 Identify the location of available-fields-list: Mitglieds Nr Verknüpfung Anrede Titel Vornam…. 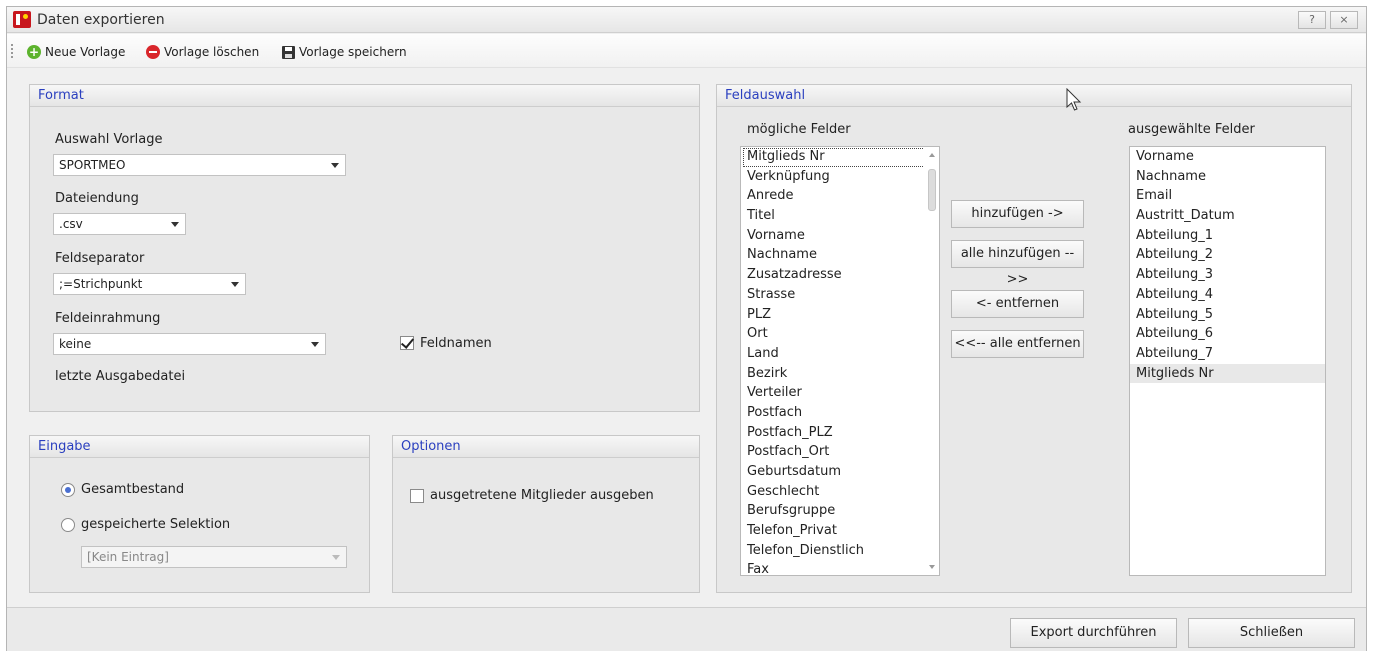
(840, 361).